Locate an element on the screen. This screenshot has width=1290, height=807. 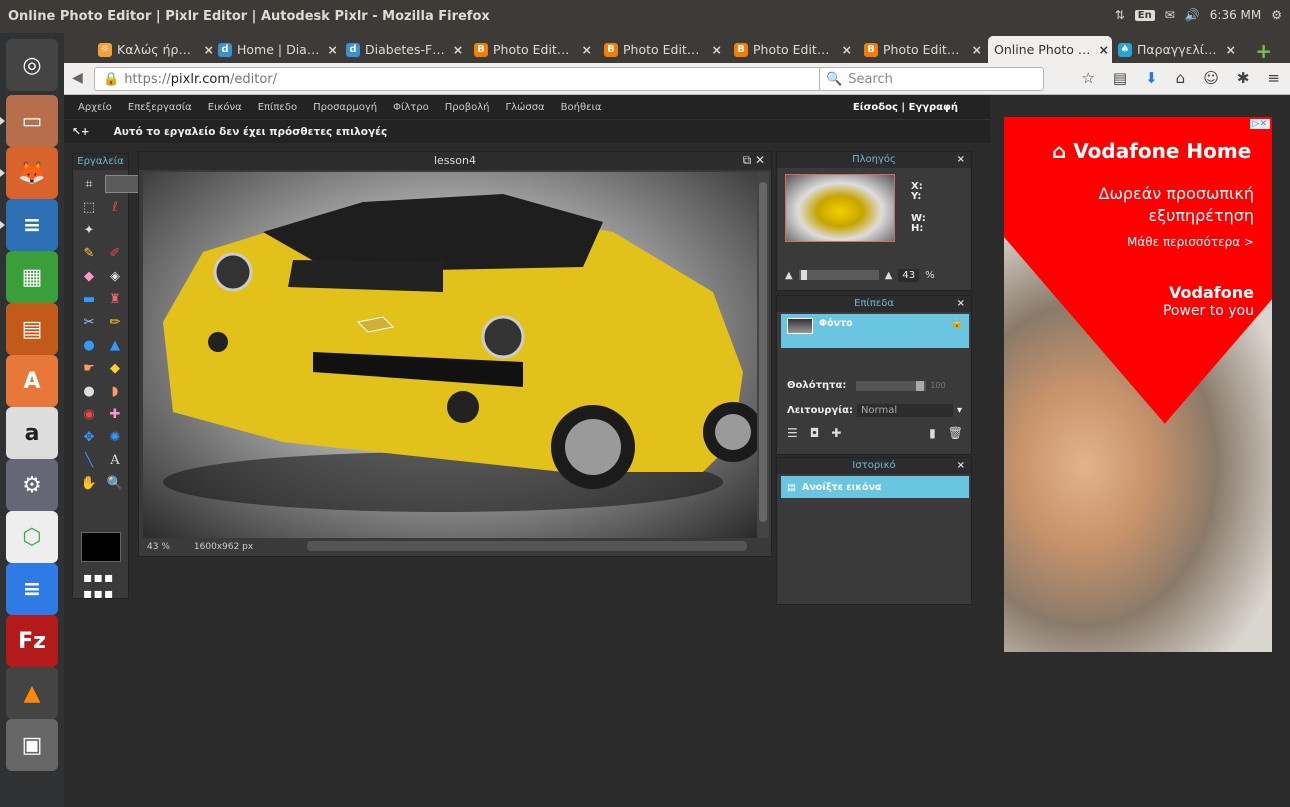
ubuntu-dash-icon: ◎ is located at coordinates (32, 65).